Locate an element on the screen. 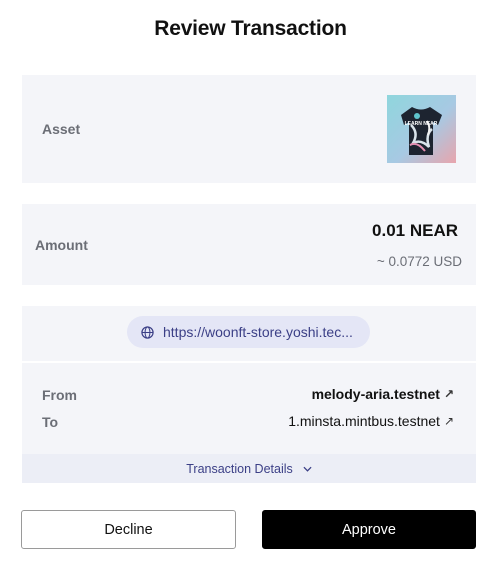 This screenshot has width=501, height=573. amount-card: Amount 0.01 NEAR ~ 0.0772 USD is located at coordinates (249, 244).